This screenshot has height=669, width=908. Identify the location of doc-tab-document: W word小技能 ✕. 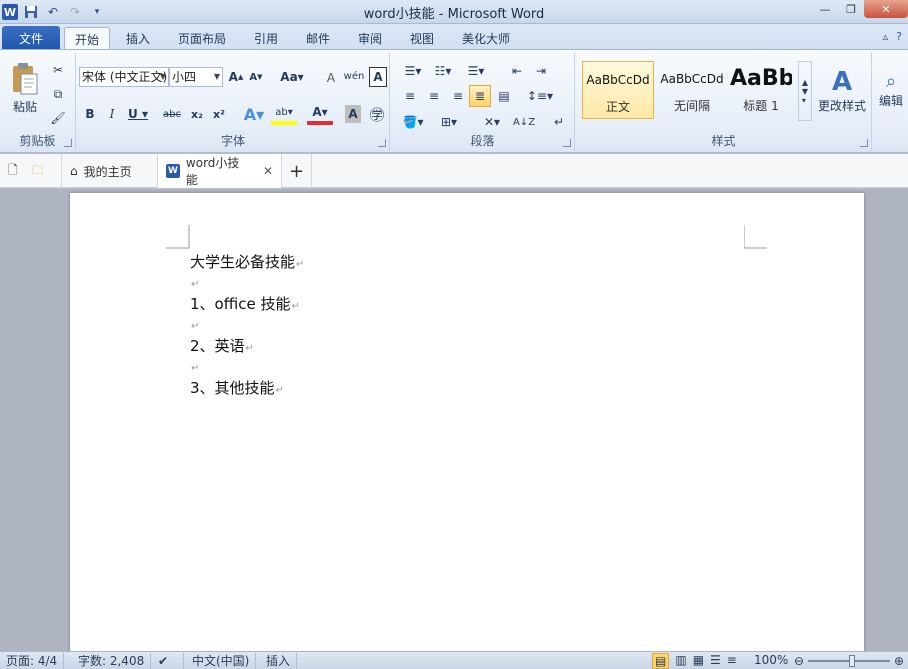
(220, 171).